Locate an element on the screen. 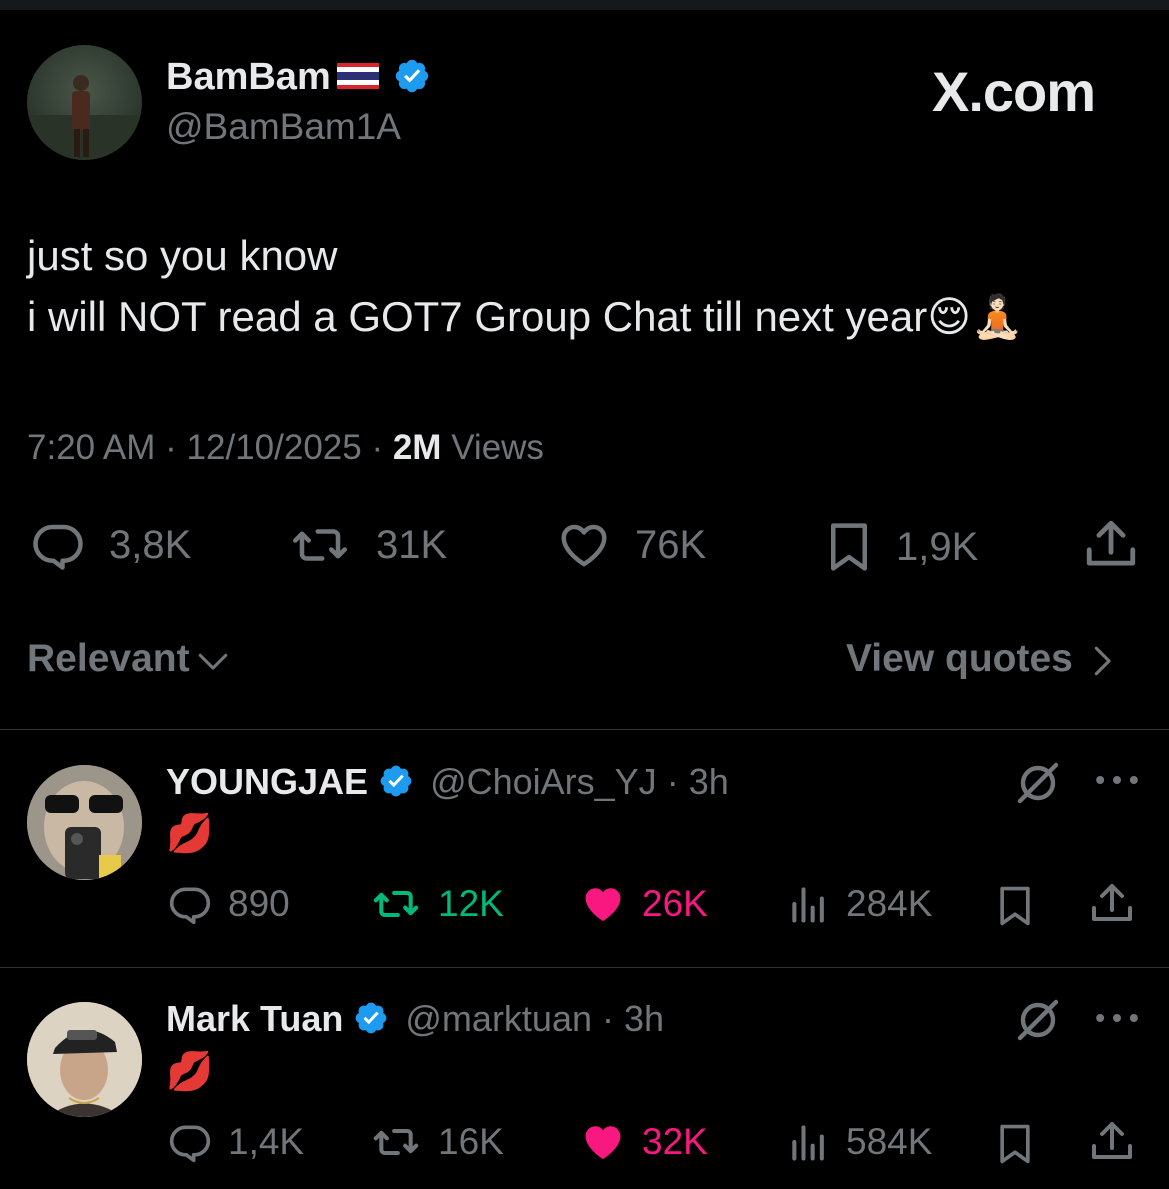 The width and height of the screenshot is (1169, 1189). sort-dropdown: Relevant is located at coordinates (128, 659).